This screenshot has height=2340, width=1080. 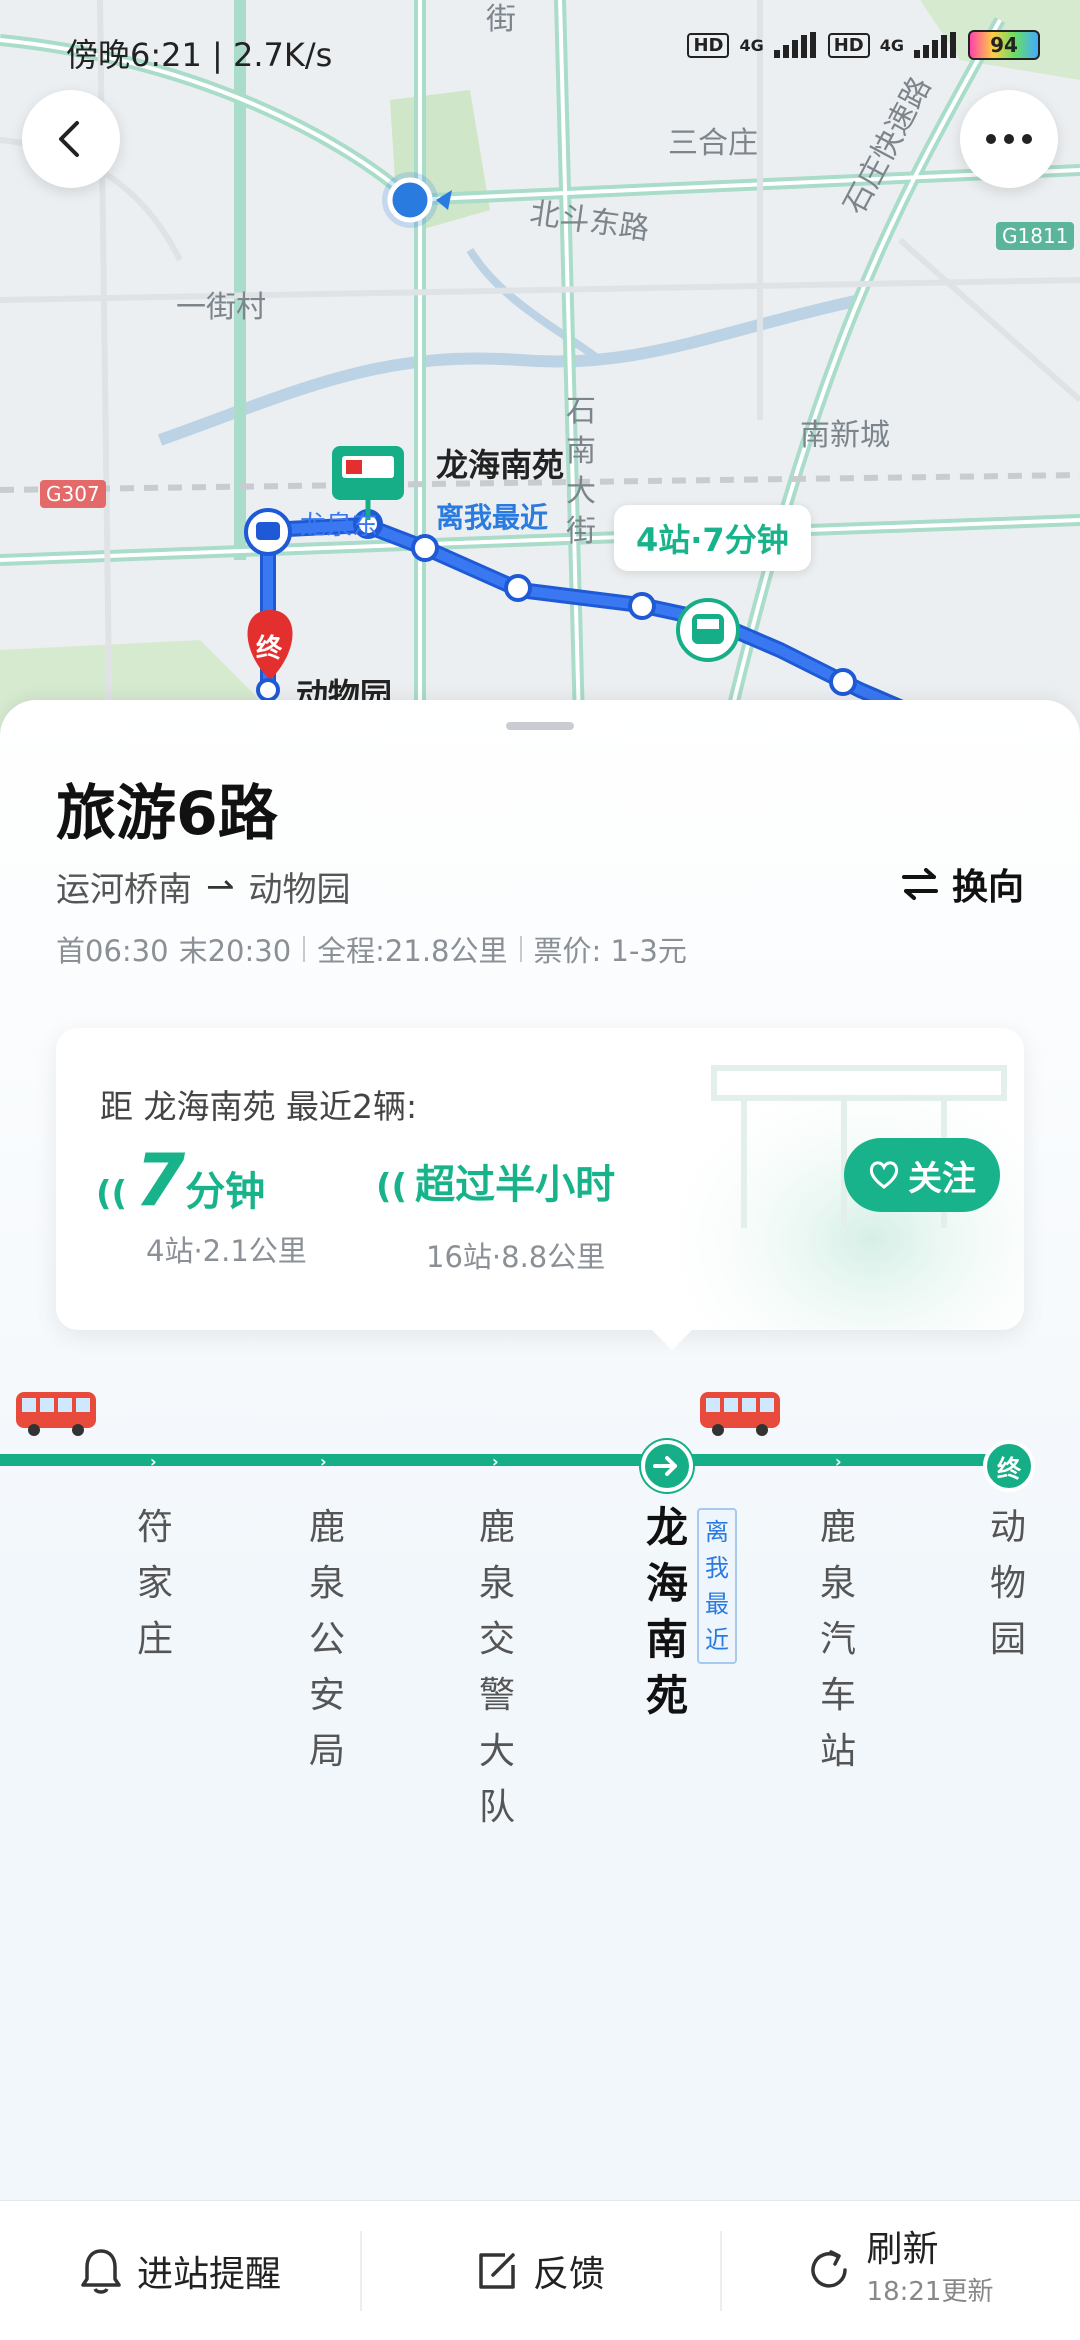 What do you see at coordinates (942, 1178) in the screenshot?
I see `follow-label: 关注` at bounding box center [942, 1178].